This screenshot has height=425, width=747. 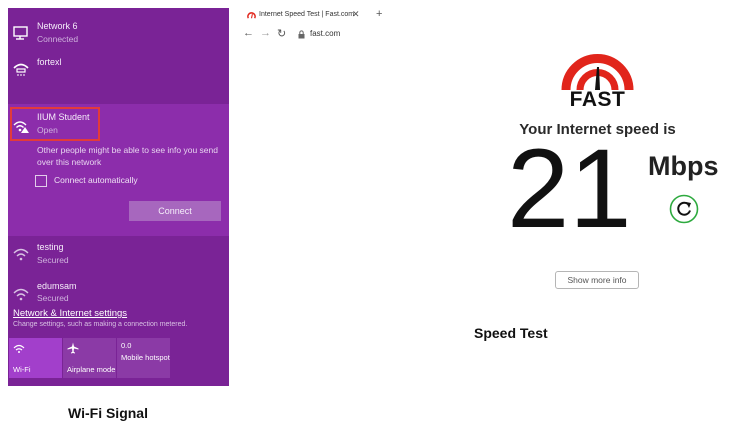 What do you see at coordinates (175, 211) in the screenshot?
I see `connect-button: Connect` at bounding box center [175, 211].